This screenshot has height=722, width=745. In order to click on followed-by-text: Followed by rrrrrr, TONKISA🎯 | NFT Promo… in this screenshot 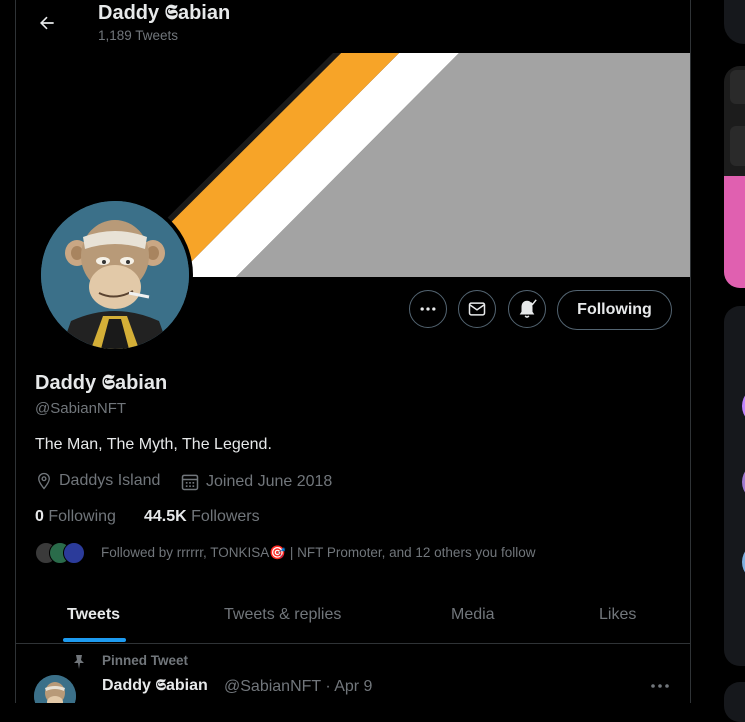, I will do `click(318, 552)`.